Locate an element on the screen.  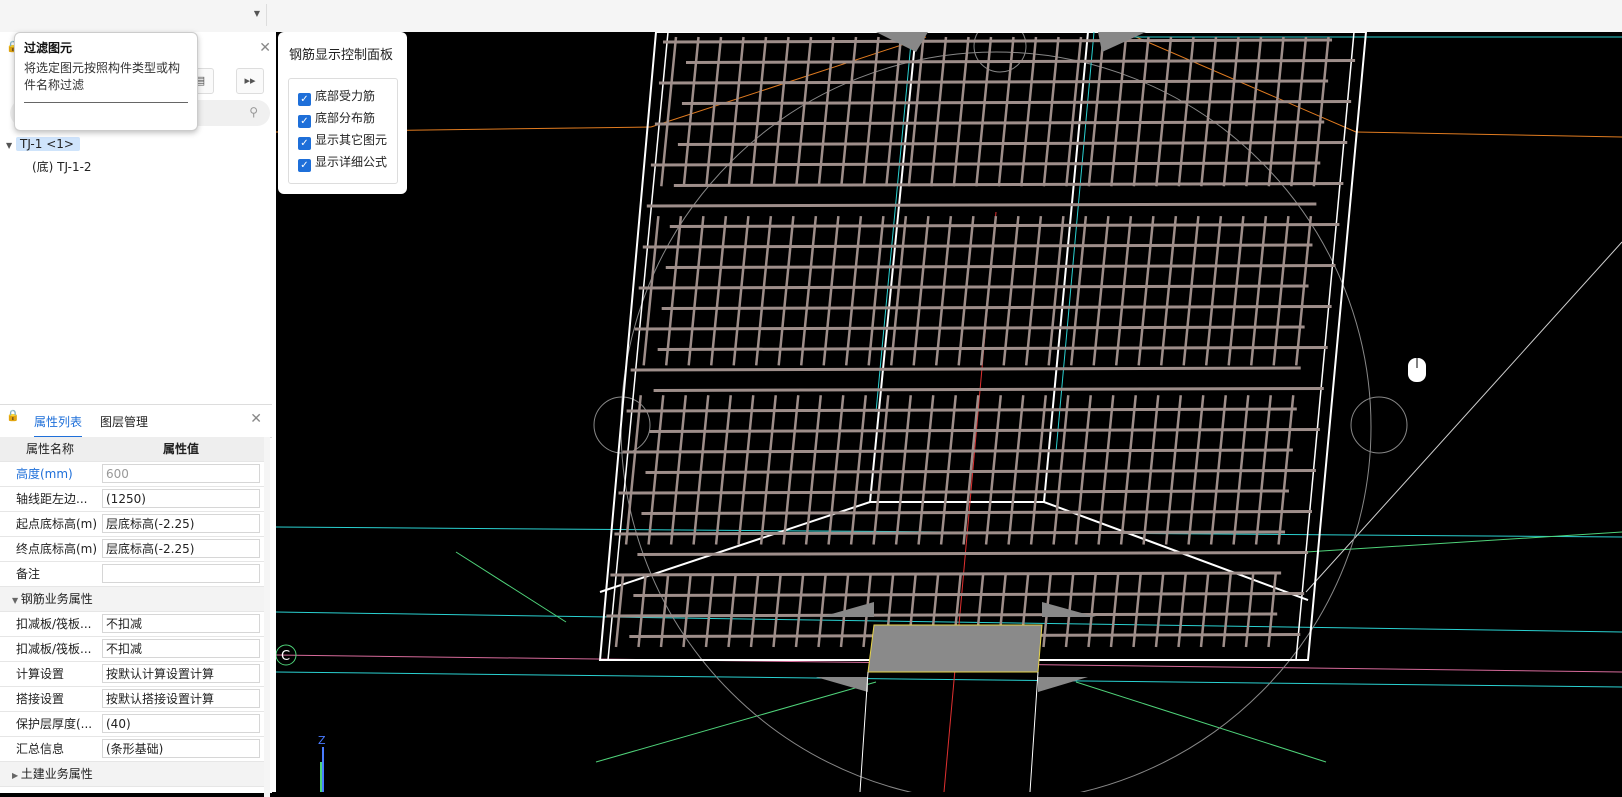
property-name: 高度(mm) is located at coordinates (44, 474).